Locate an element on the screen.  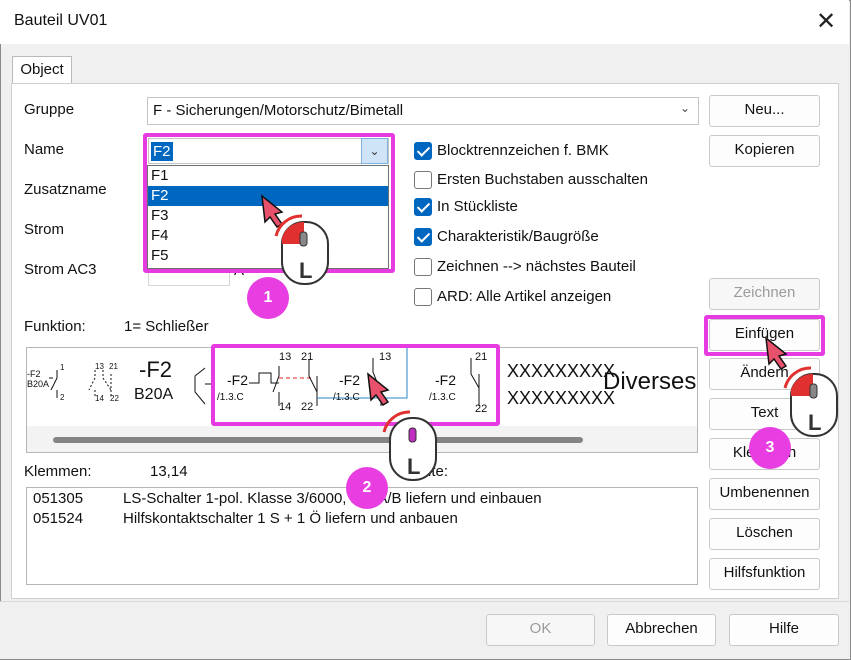
step-badge-2: 2 is located at coordinates (367, 488).